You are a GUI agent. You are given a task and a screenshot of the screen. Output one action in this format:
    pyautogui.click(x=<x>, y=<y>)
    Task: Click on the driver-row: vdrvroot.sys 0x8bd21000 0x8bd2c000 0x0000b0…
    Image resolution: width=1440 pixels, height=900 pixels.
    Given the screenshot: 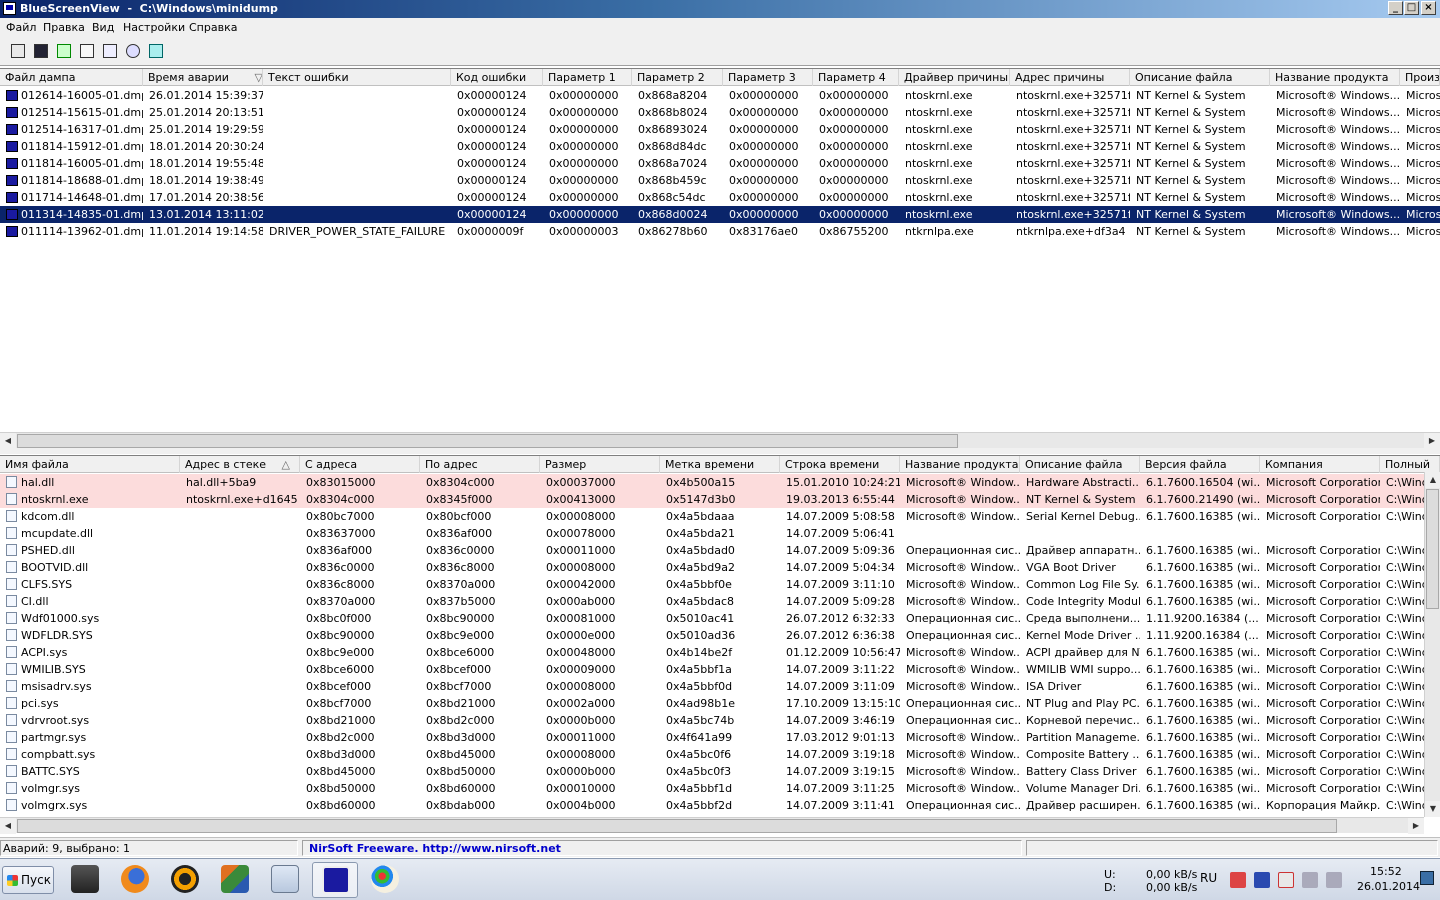 What is the action you would take?
    pyautogui.click(x=720, y=720)
    